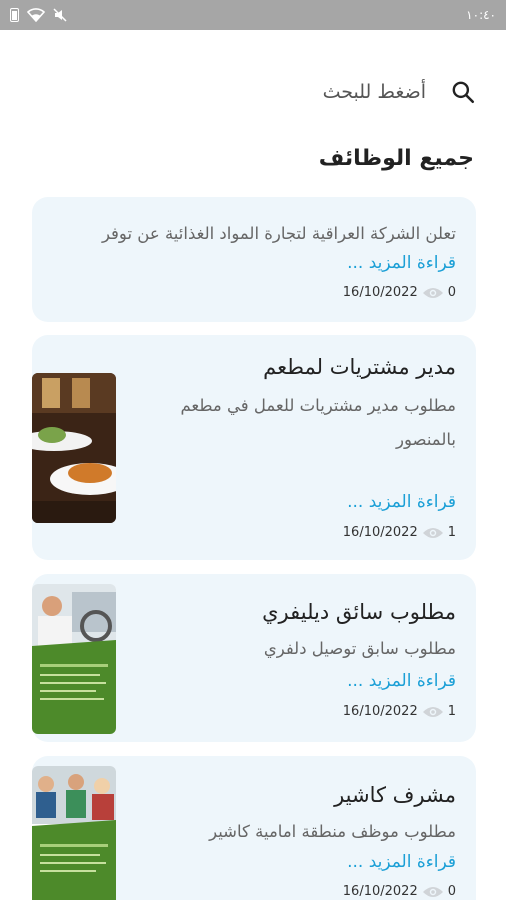 This screenshot has width=506, height=900. Describe the element at coordinates (481, 15) in the screenshot. I see `status-time: ١٠:٤٠` at that location.